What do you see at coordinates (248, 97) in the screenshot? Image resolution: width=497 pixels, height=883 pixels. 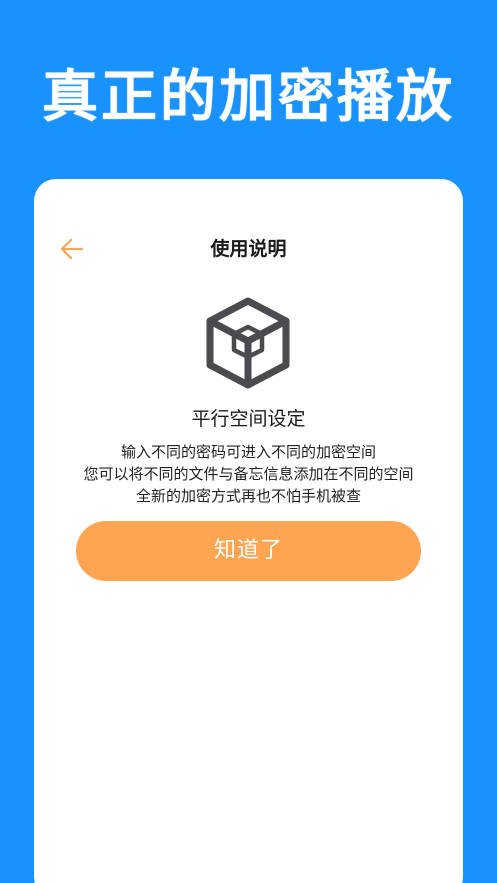 I see `promo-title: 真正的加密播放` at bounding box center [248, 97].